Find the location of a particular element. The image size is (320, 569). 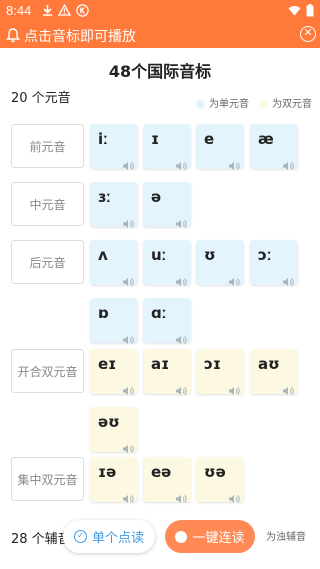

single-read-button: ✓ 单个点读 is located at coordinates (109, 536).